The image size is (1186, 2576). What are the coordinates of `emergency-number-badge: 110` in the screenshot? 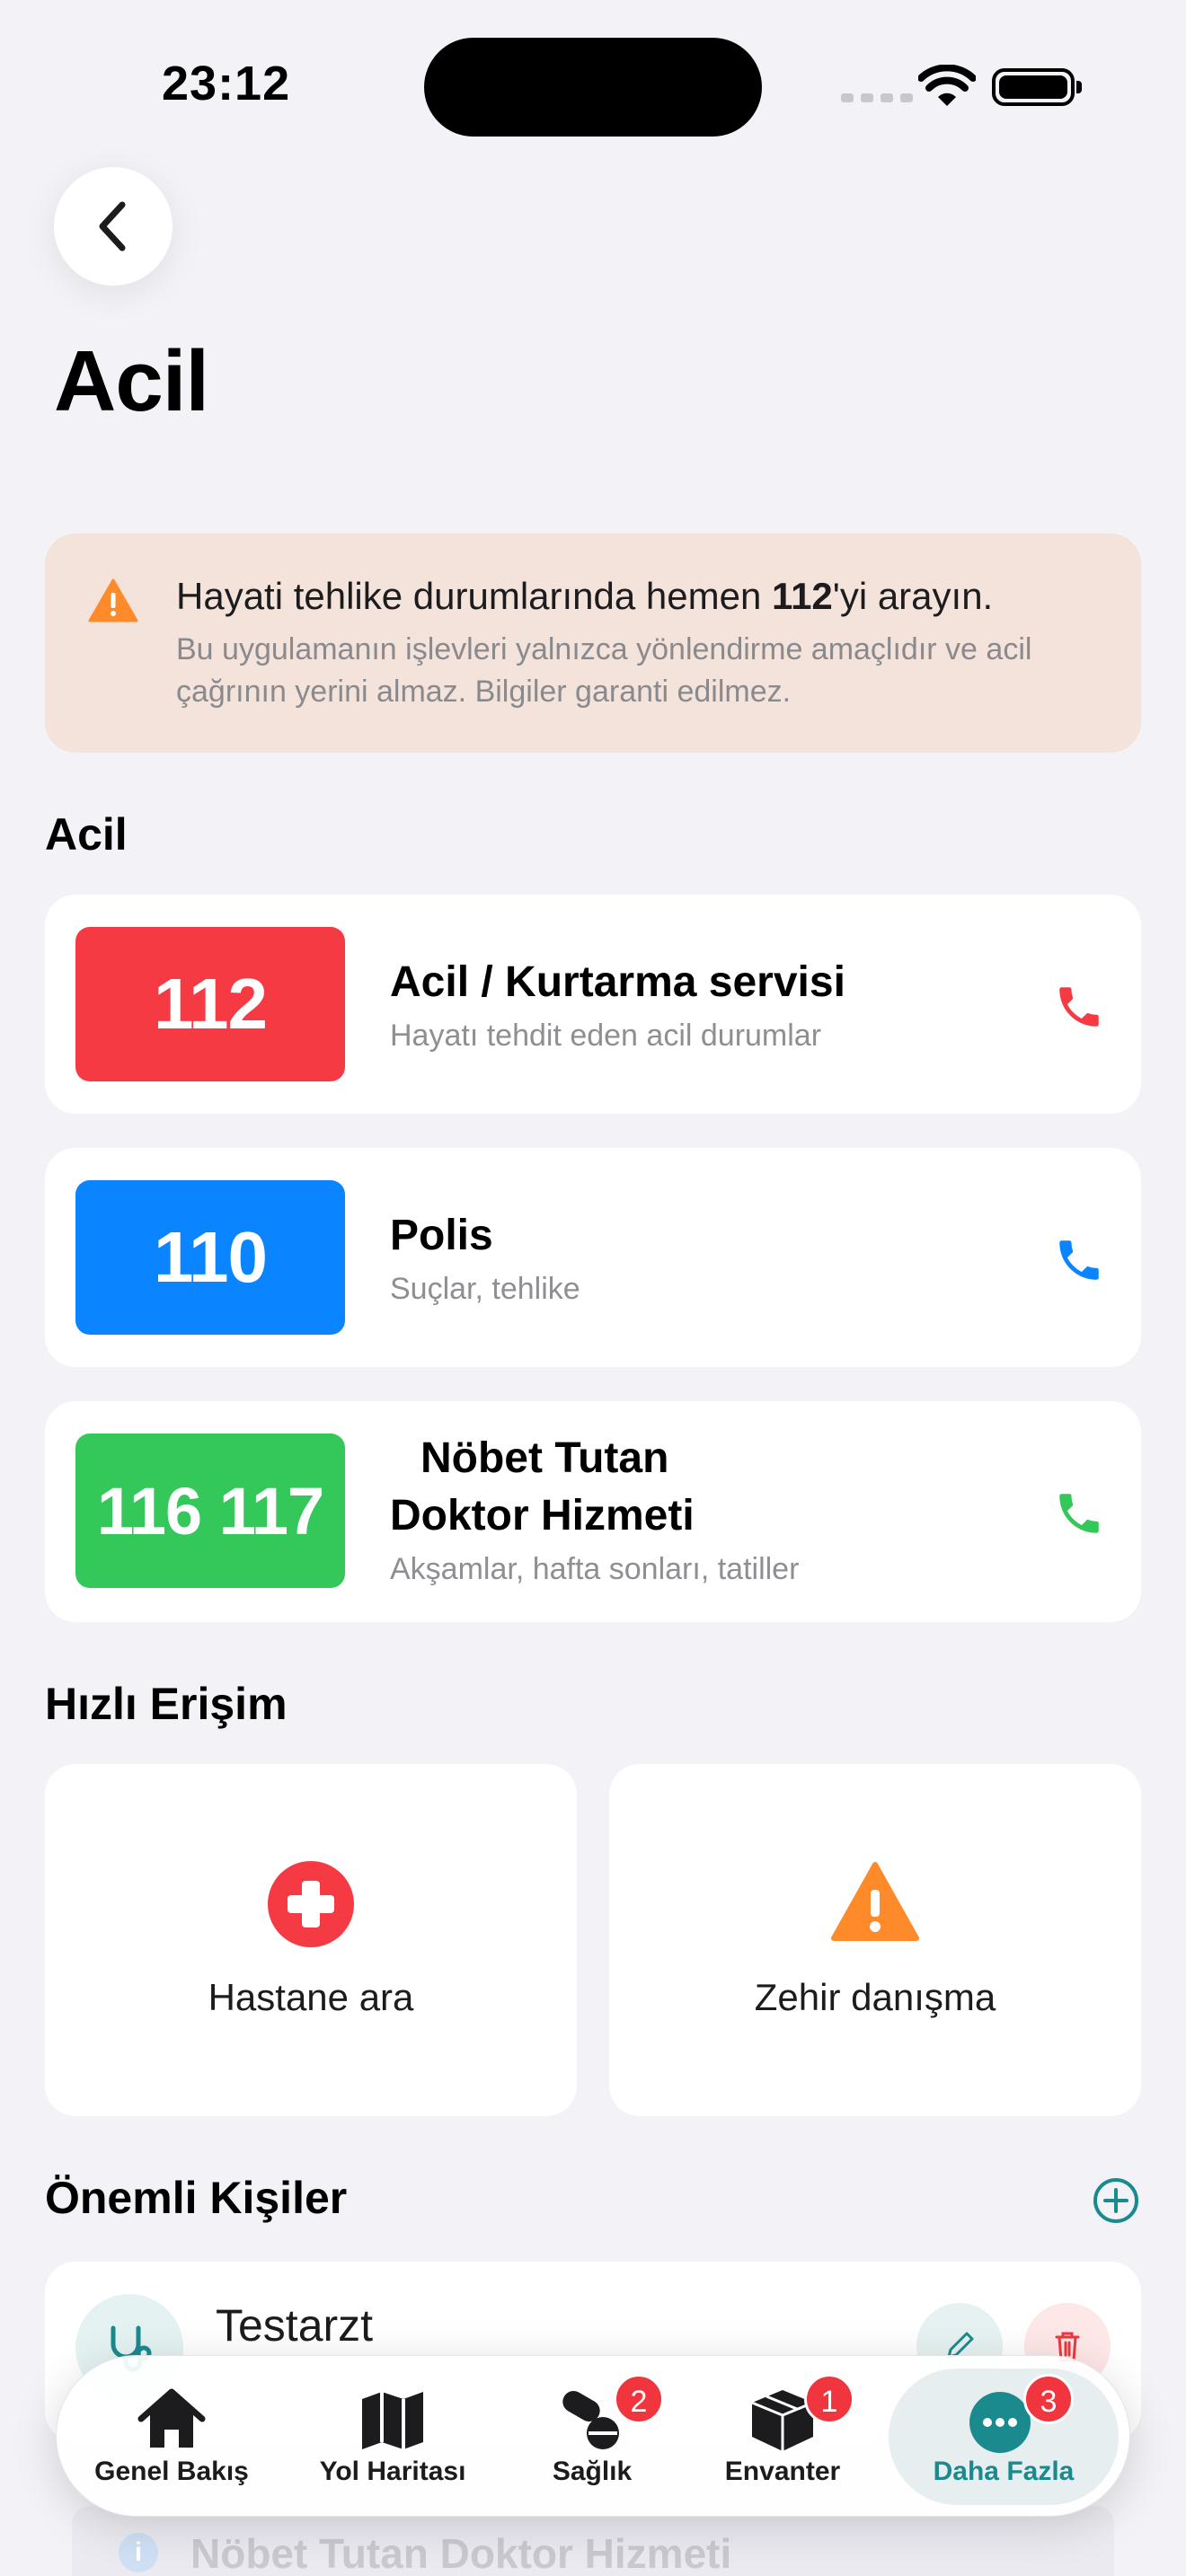 It's located at (210, 1257).